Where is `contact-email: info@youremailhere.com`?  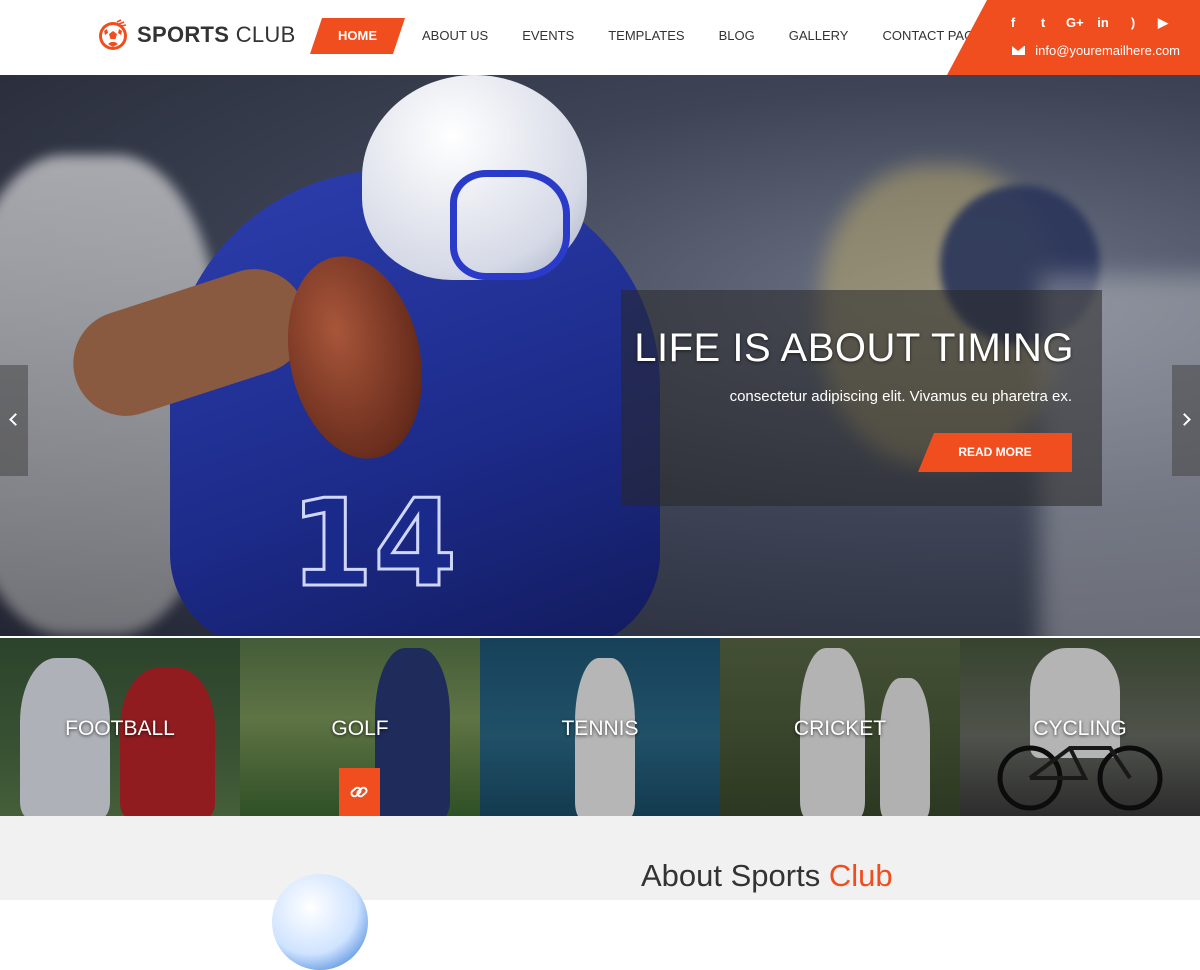 contact-email: info@youremailhere.com is located at coordinates (1096, 50).